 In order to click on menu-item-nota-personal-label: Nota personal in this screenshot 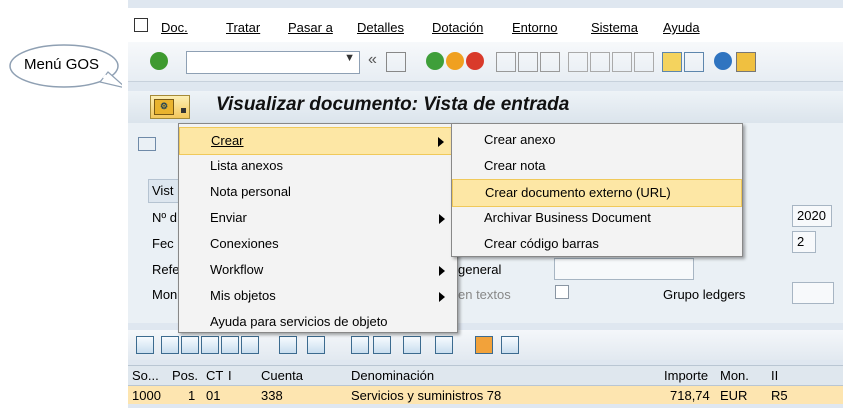, I will do `click(250, 191)`.